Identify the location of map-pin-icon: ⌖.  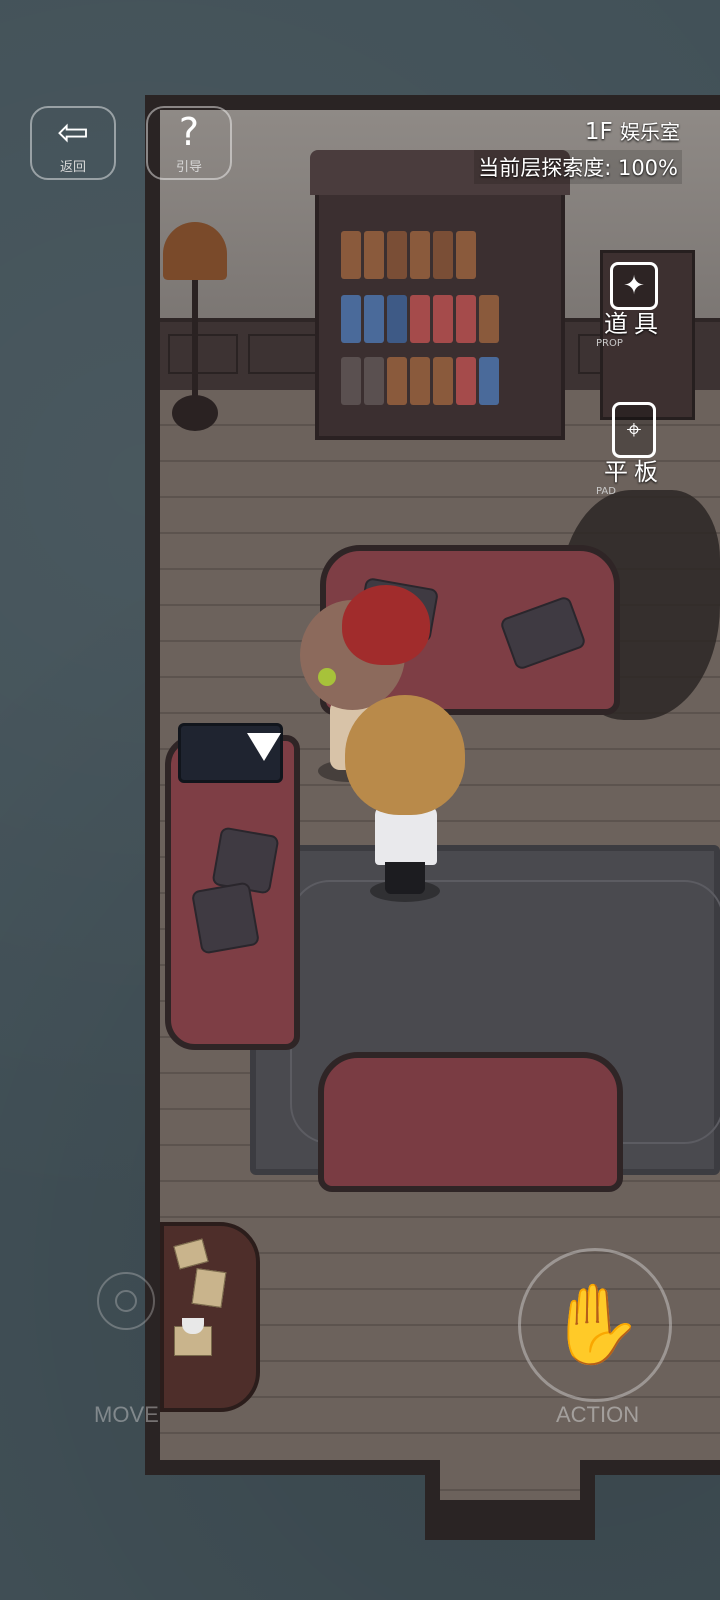
(634, 430).